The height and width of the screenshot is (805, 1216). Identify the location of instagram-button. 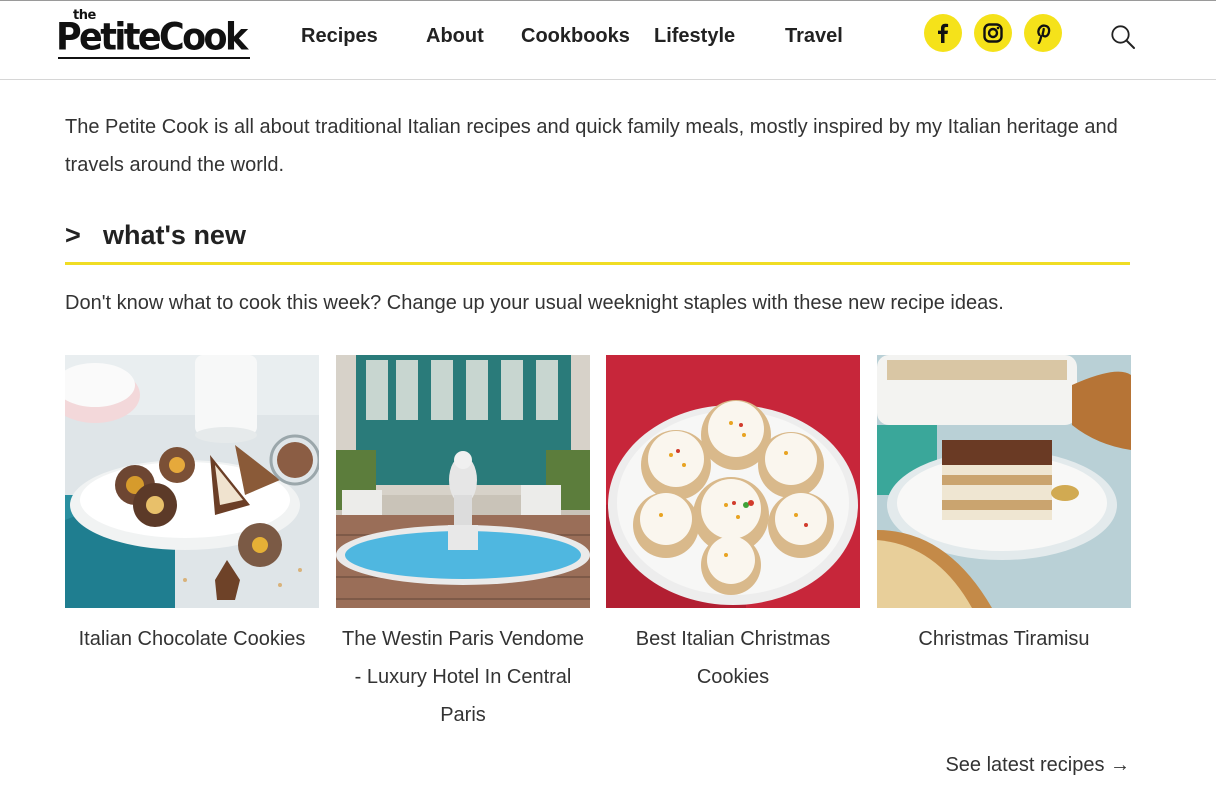
(993, 33).